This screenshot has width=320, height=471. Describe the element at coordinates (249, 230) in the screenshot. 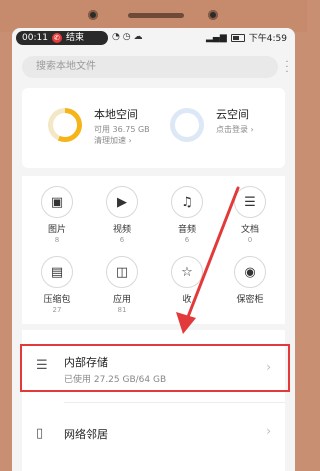

I see `category-label: 文档` at that location.